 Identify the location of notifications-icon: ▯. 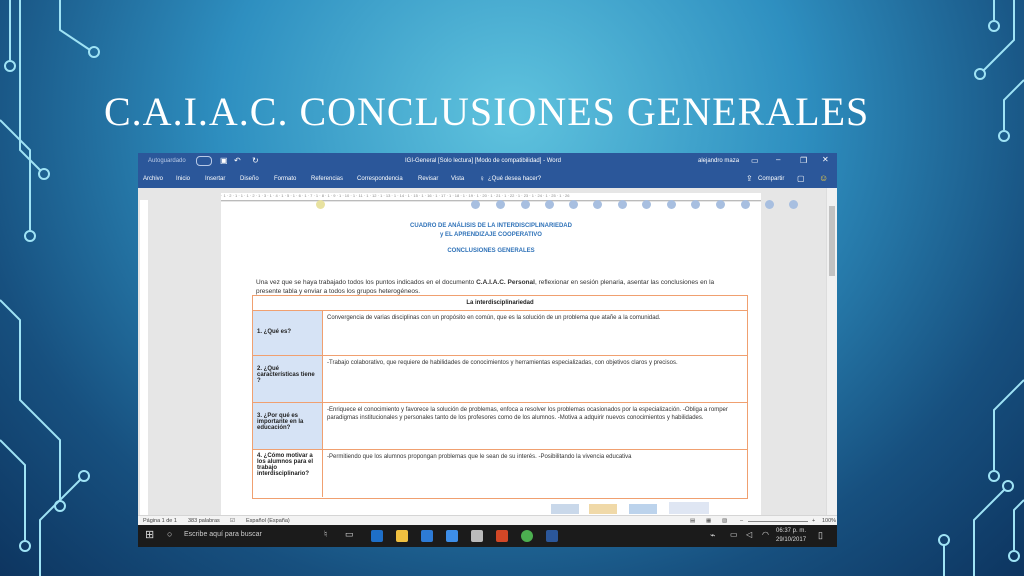
(820, 535).